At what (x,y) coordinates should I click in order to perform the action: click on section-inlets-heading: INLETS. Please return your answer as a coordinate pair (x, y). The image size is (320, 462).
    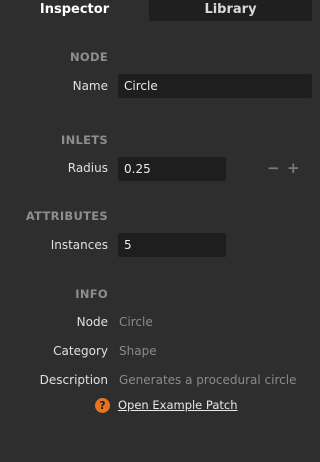
    Looking at the image, I should click on (84, 140).